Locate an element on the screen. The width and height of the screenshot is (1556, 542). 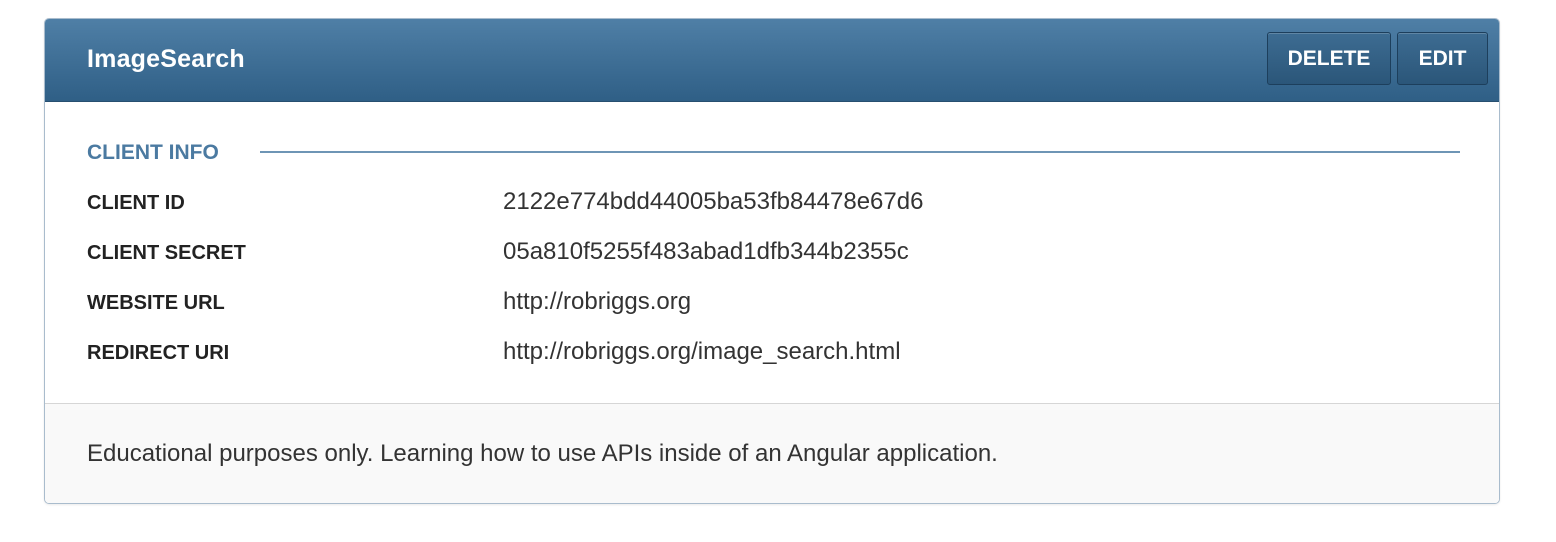
info-label: REDIRECT URI is located at coordinates (158, 353).